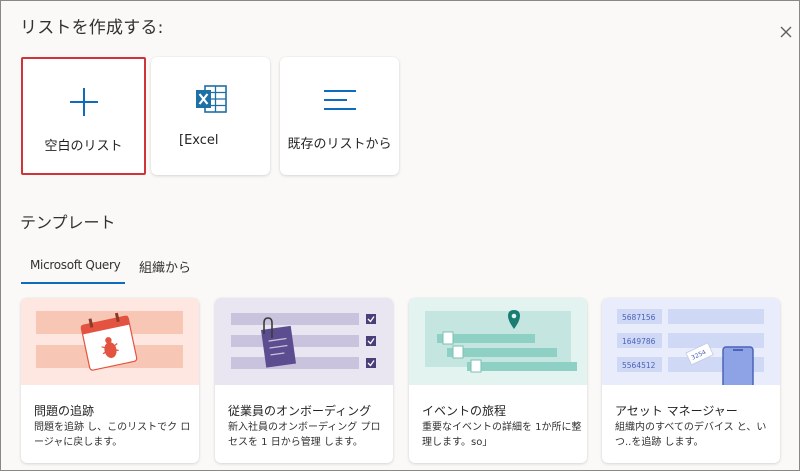 This screenshot has height=471, width=800. What do you see at coordinates (83, 146) in the screenshot?
I see `blank-list-label: 空白のリスト` at bounding box center [83, 146].